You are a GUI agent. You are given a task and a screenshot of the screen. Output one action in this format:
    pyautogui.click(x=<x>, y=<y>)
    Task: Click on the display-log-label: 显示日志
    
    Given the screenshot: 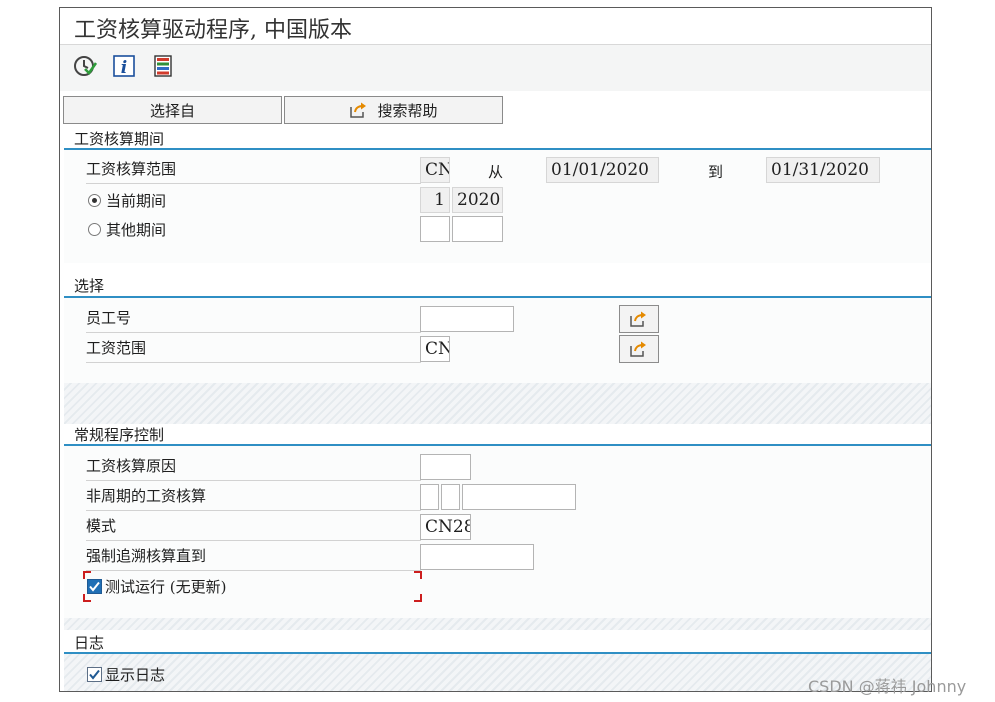 What is the action you would take?
    pyautogui.click(x=135, y=675)
    